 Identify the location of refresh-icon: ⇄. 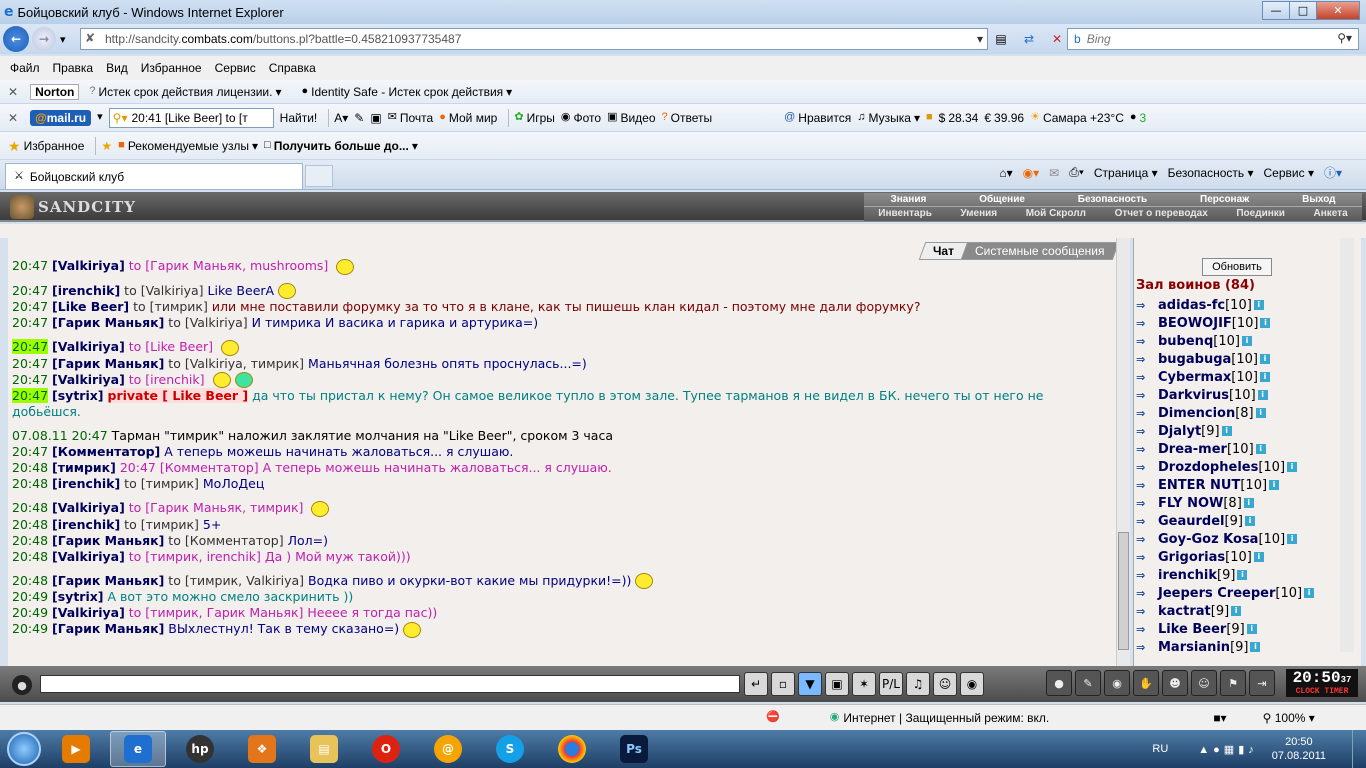
(1029, 39).